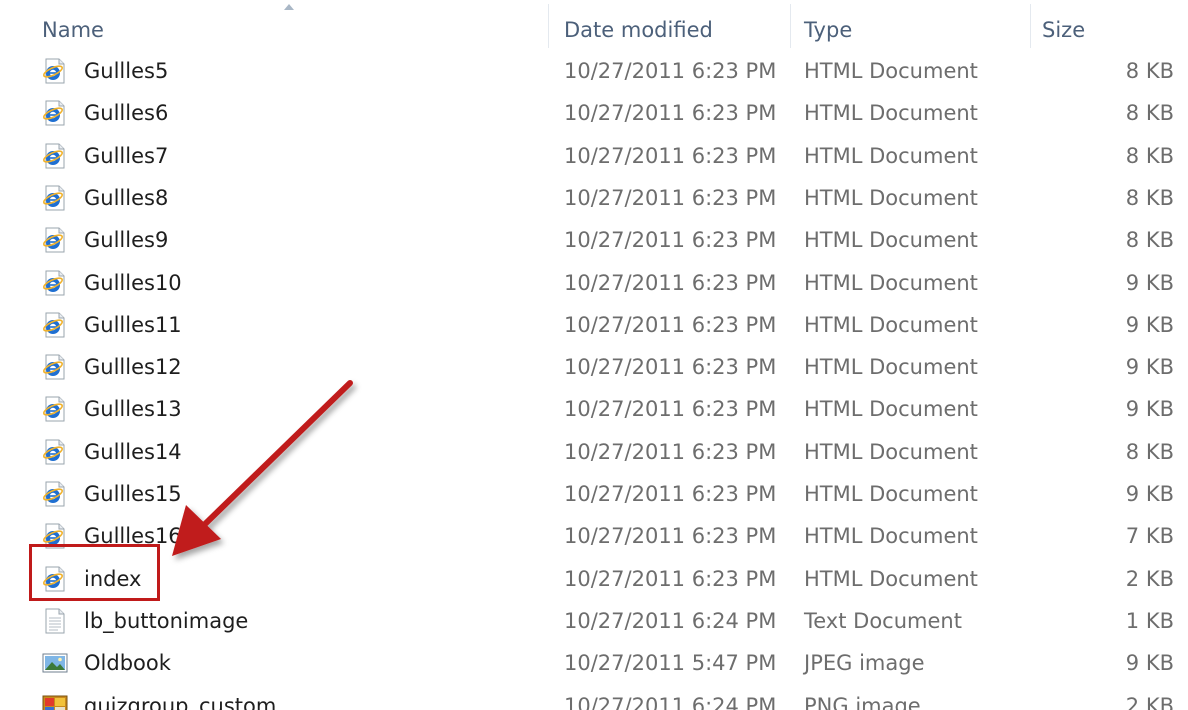  What do you see at coordinates (133, 324) in the screenshot?
I see `file-name: Gullles11` at bounding box center [133, 324].